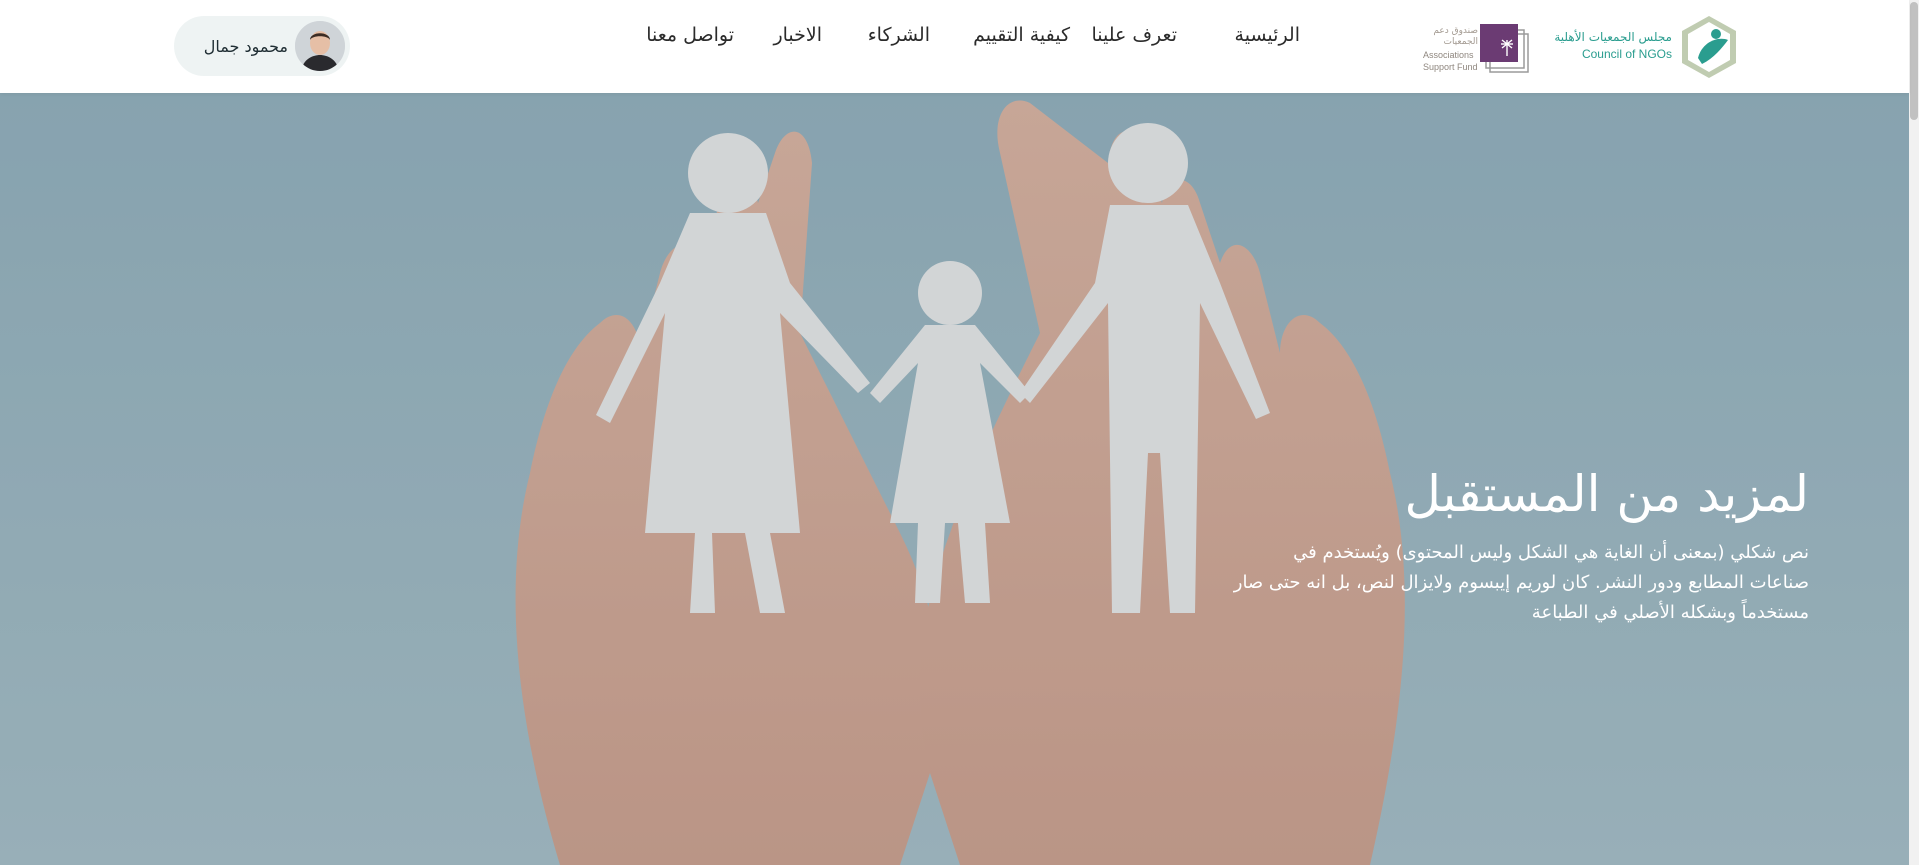 Image resolution: width=1919 pixels, height=865 pixels. I want to click on fund-logo-arabic-line1: صندوق دعم, so click(1455, 31).